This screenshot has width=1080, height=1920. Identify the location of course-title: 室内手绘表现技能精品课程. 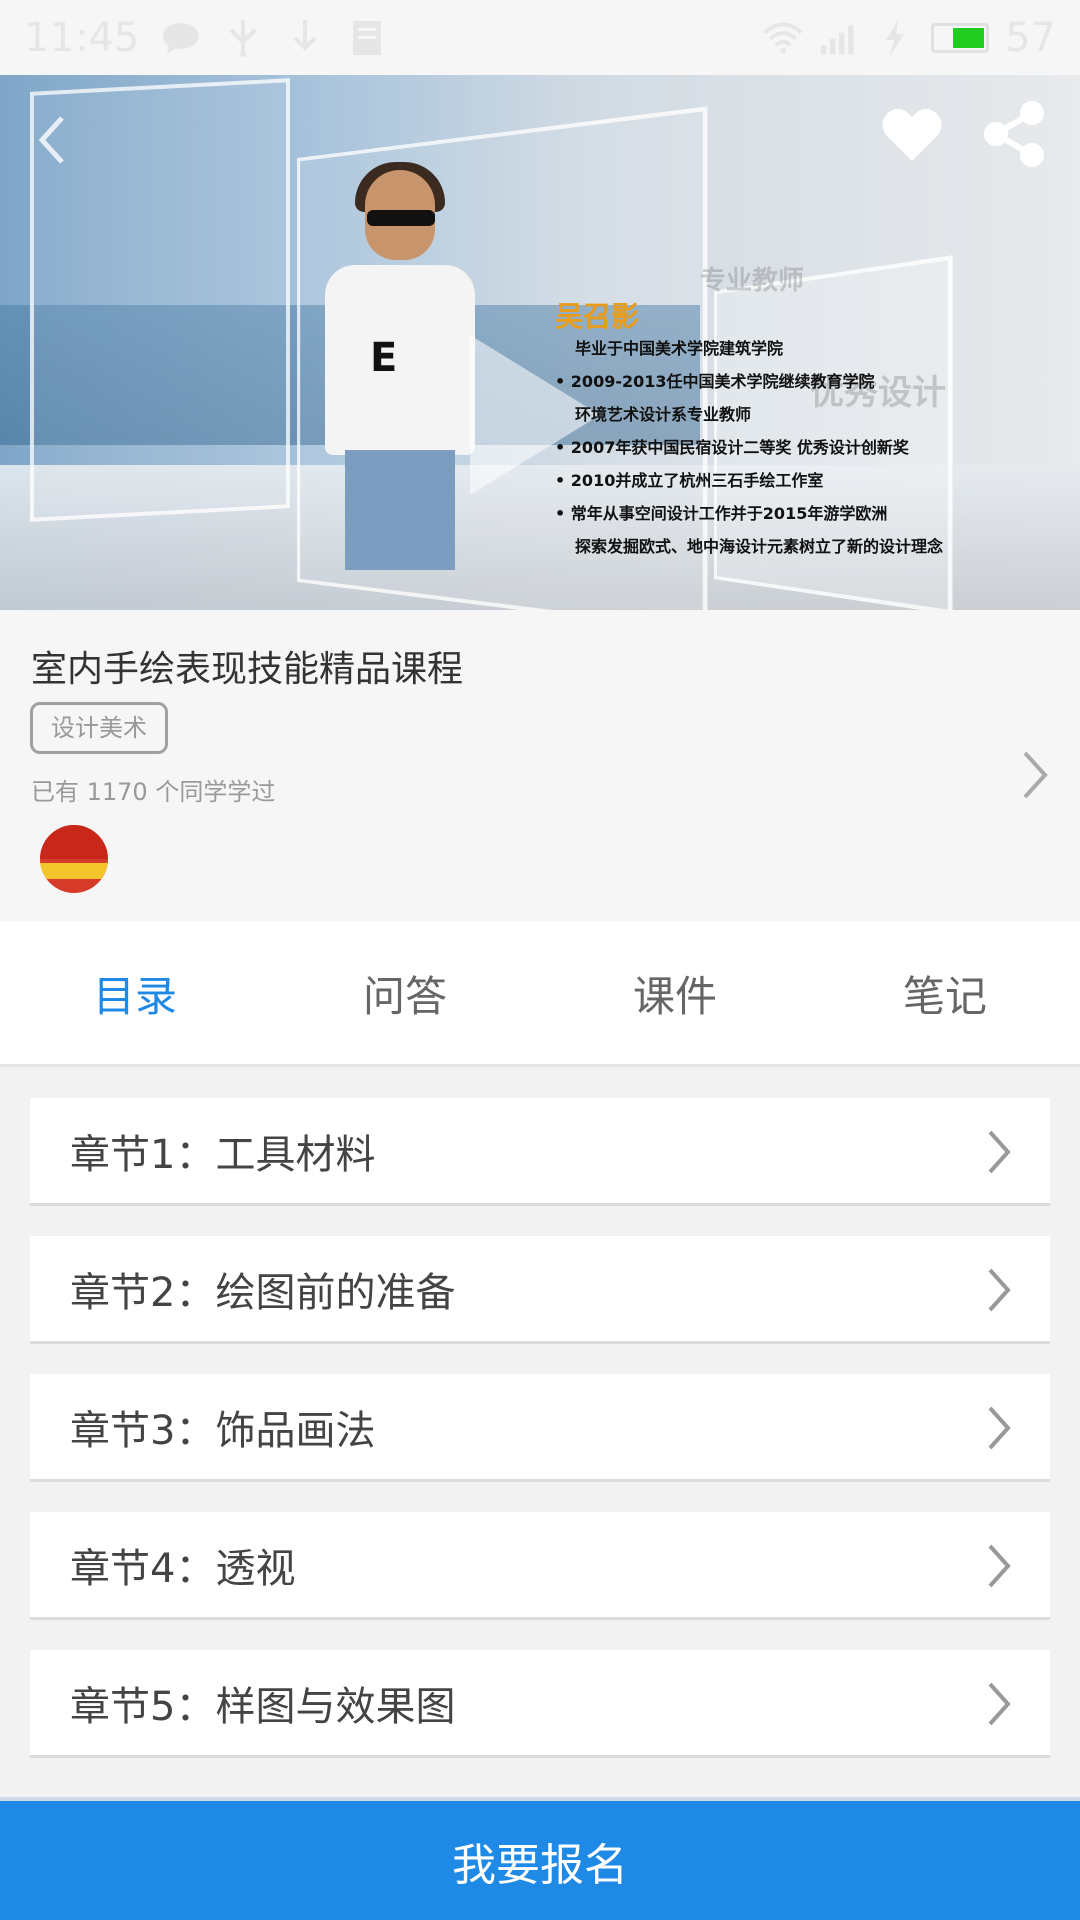
(247, 669).